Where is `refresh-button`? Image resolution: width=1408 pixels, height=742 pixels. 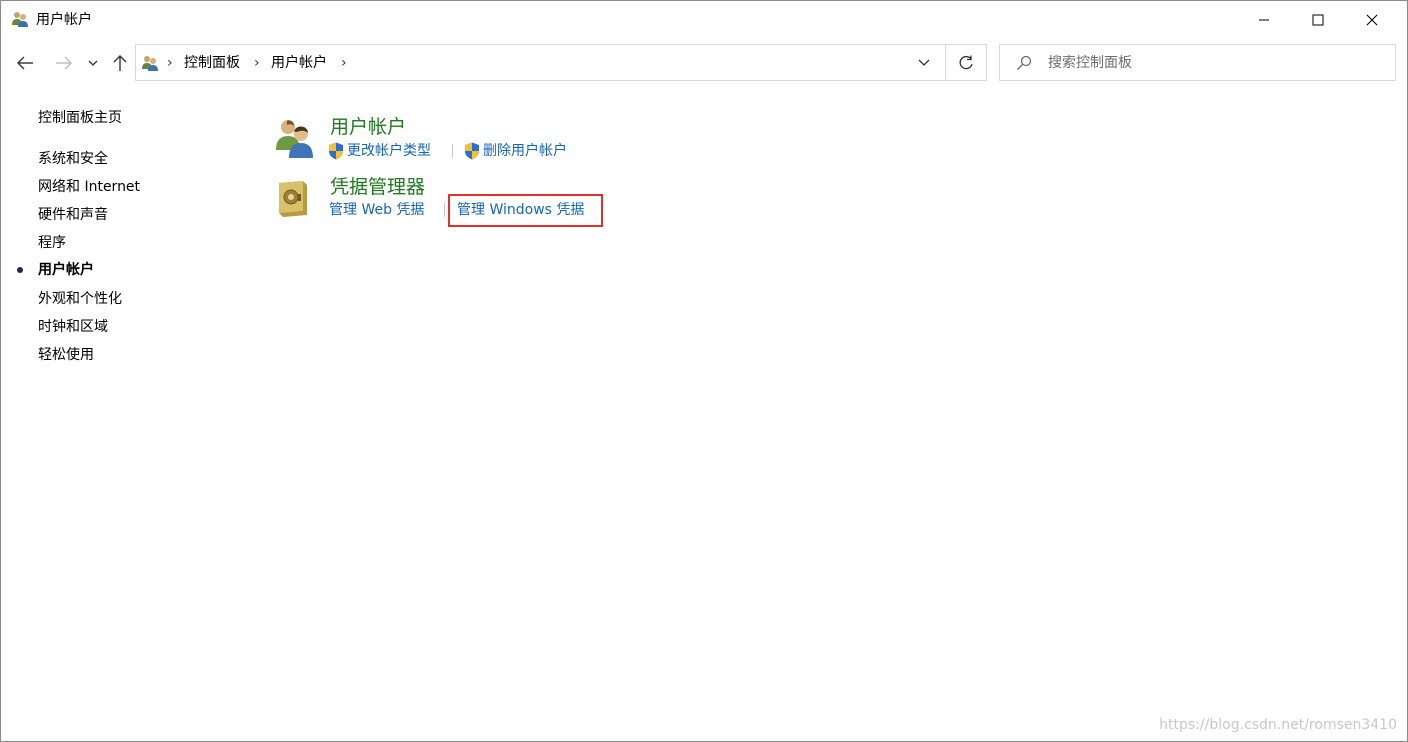
refresh-button is located at coordinates (966, 62).